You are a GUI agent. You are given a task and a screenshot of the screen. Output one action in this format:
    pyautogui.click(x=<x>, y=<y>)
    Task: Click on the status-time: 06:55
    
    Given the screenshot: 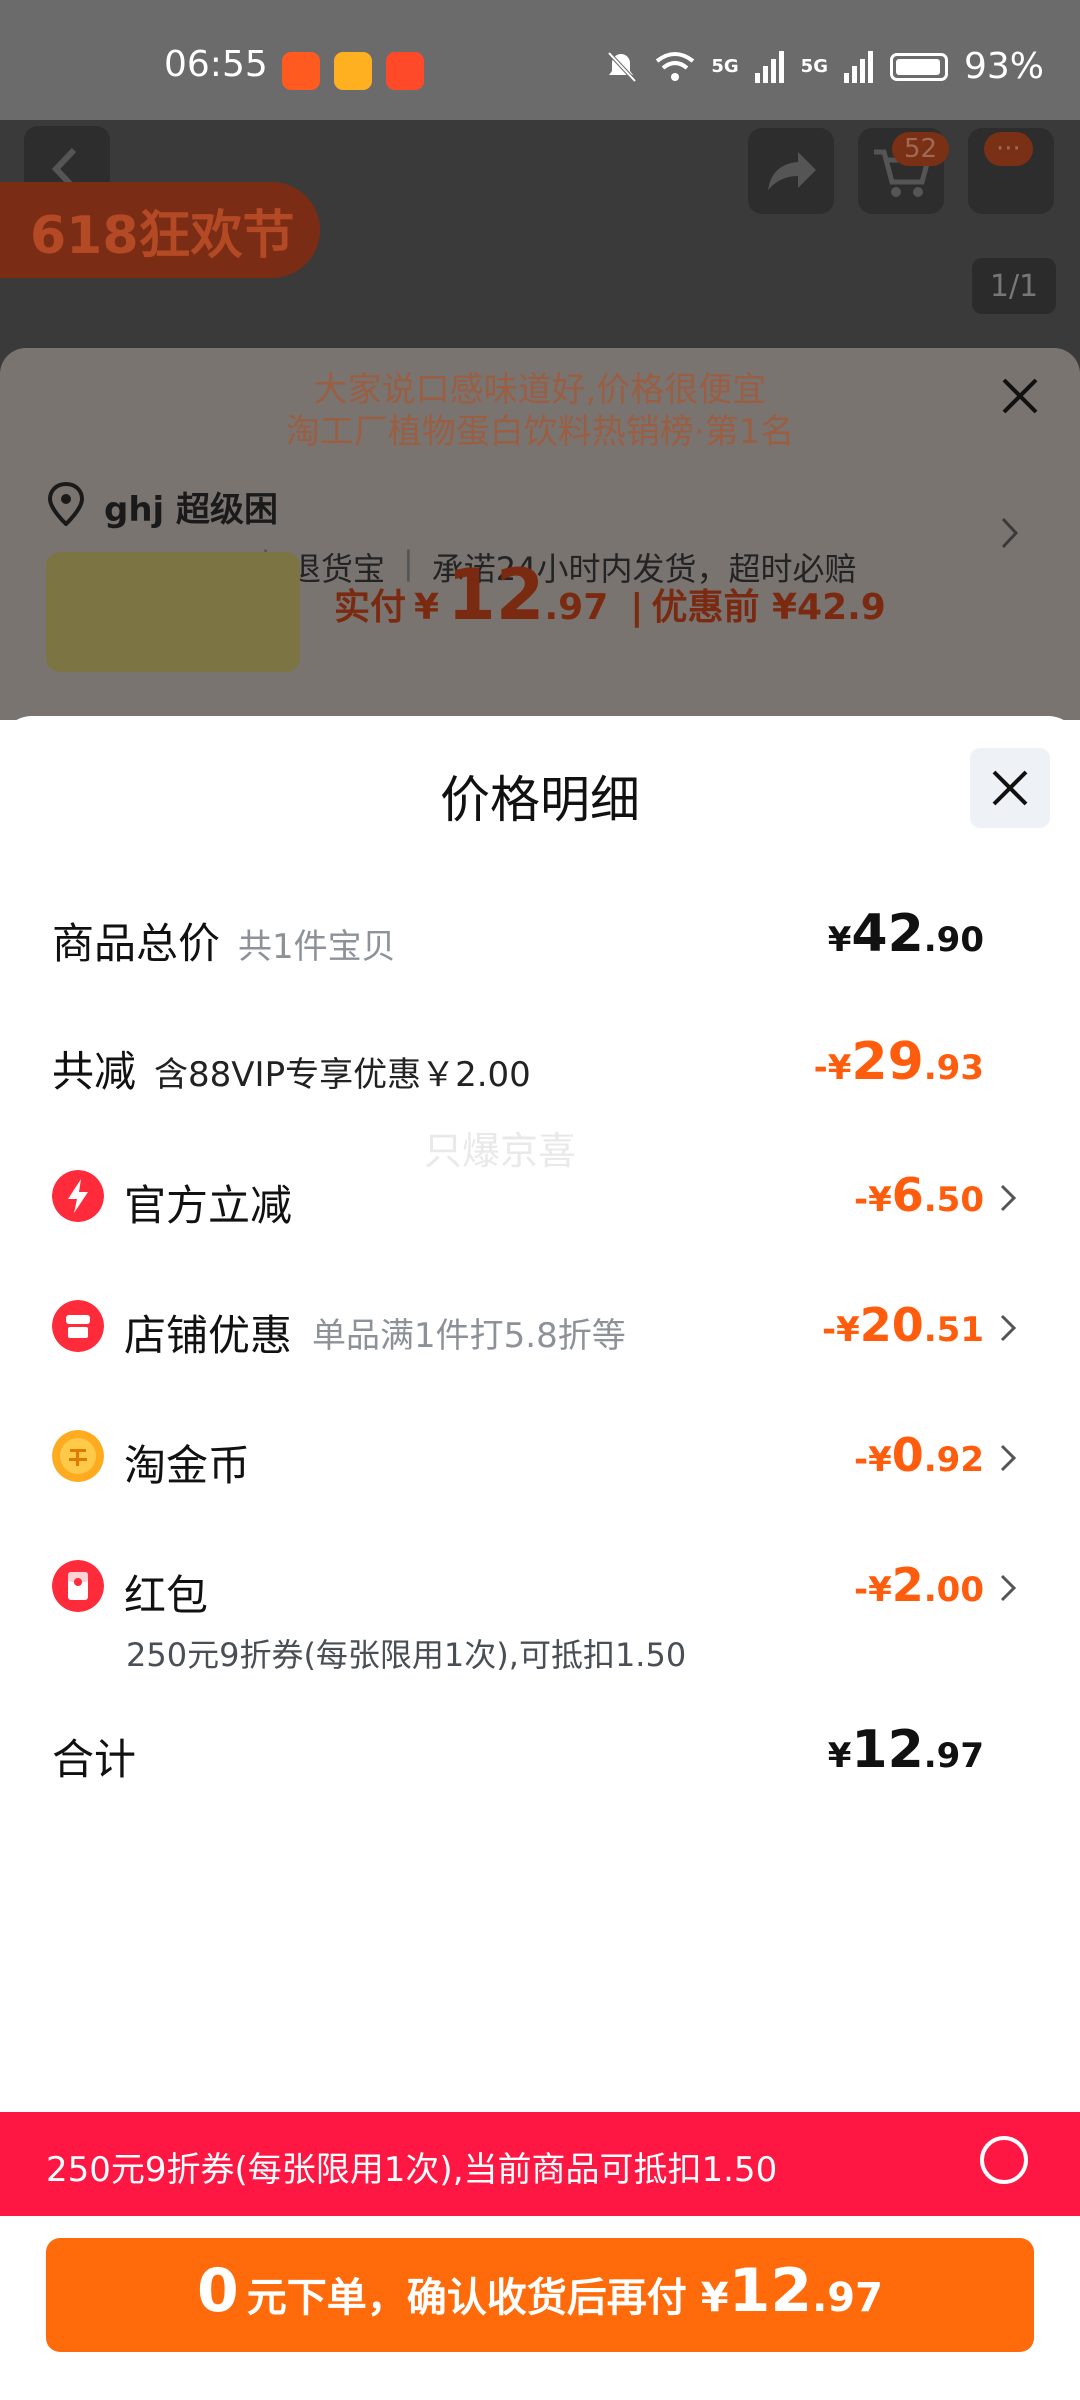 What is the action you would take?
    pyautogui.click(x=216, y=64)
    